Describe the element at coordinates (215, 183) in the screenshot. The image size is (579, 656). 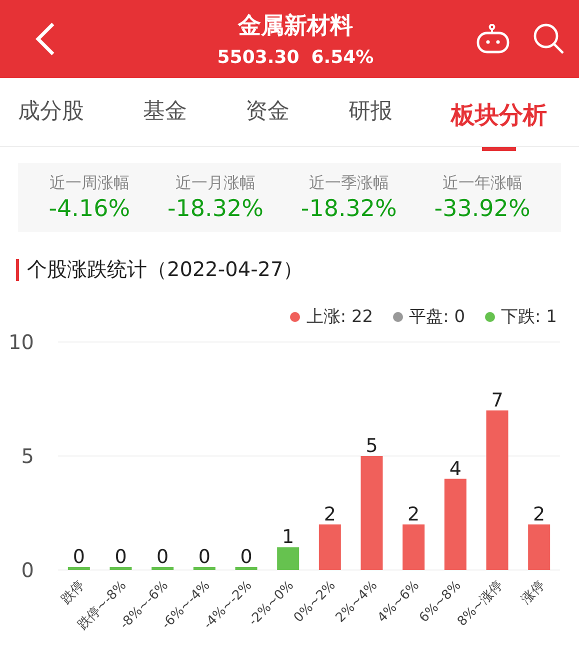
I see `stat-label: 近一月涨幅` at that location.